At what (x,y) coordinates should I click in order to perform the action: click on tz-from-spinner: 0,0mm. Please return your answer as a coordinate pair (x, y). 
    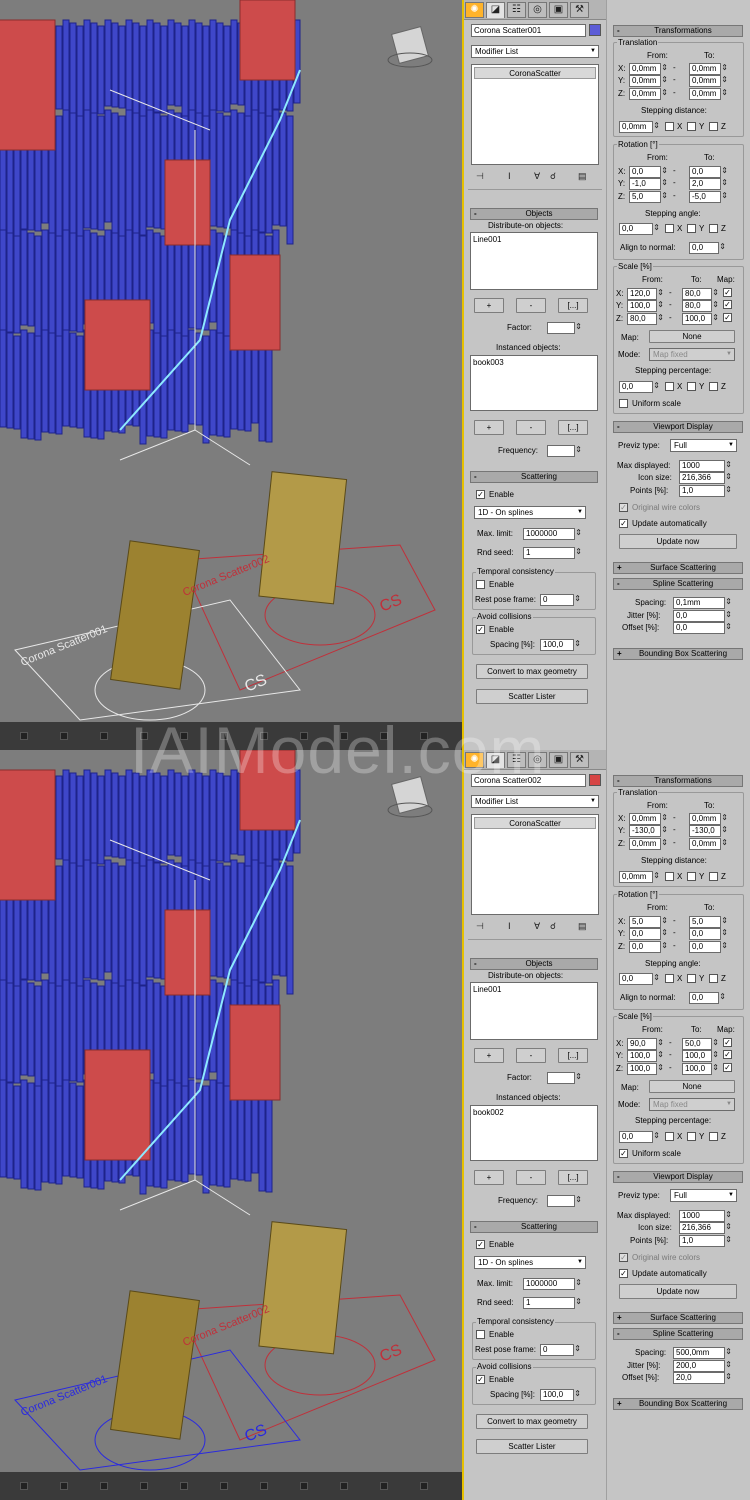
    Looking at the image, I should click on (648, 94).